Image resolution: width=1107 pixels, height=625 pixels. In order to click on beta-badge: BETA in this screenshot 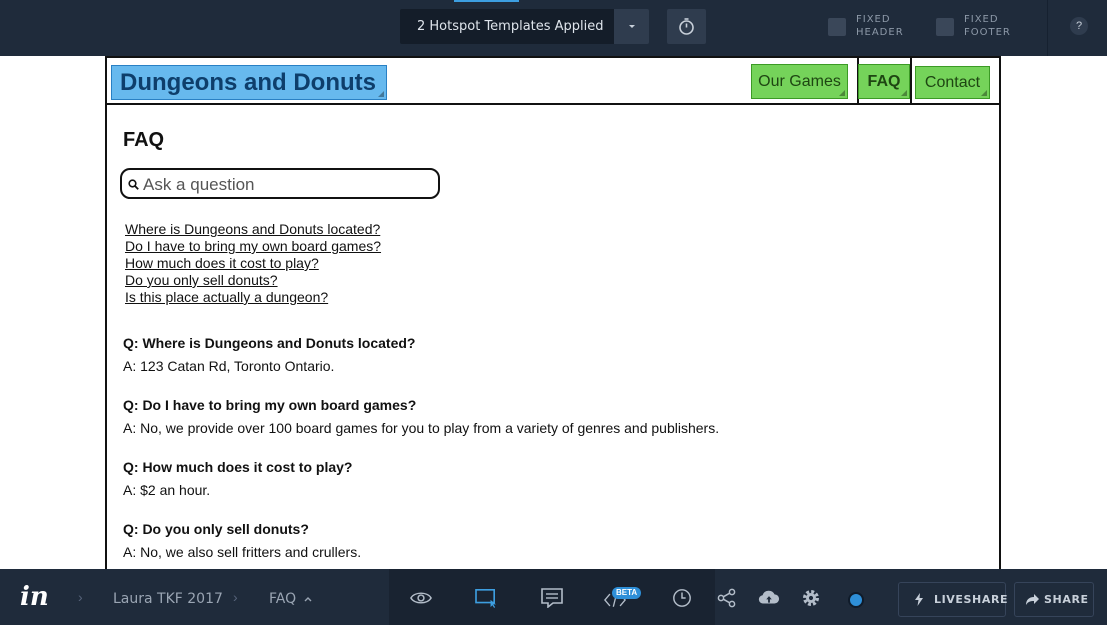, I will do `click(627, 593)`.